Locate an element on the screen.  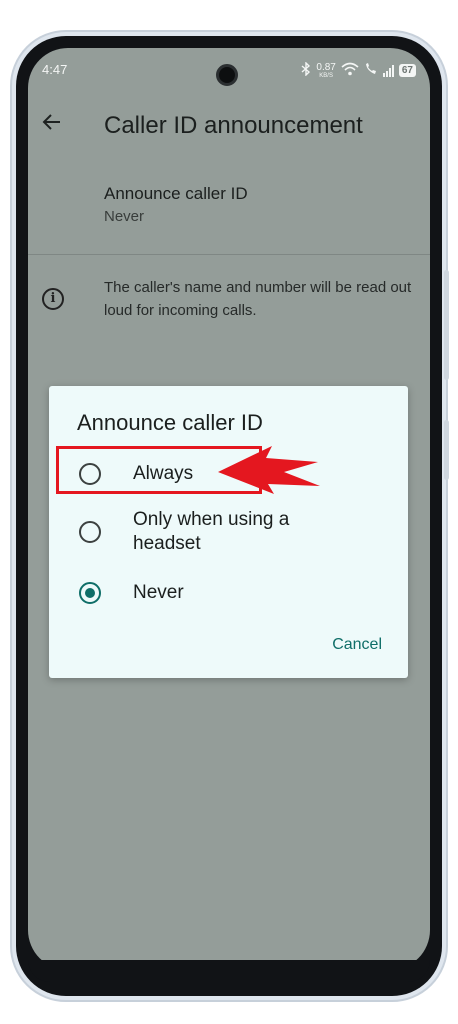
arrow-left-icon is located at coordinates (51, 122).